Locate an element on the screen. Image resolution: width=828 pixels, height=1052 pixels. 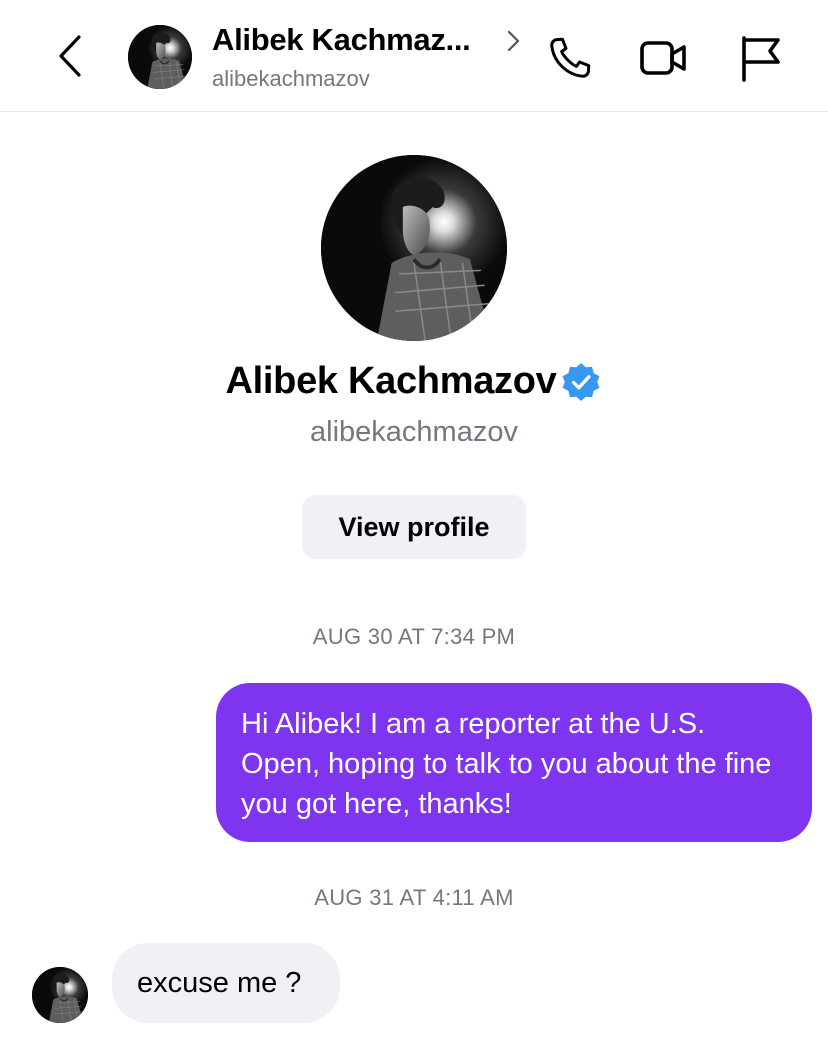
profile-name-row: Alibek Kachmazov is located at coordinates (414, 381).